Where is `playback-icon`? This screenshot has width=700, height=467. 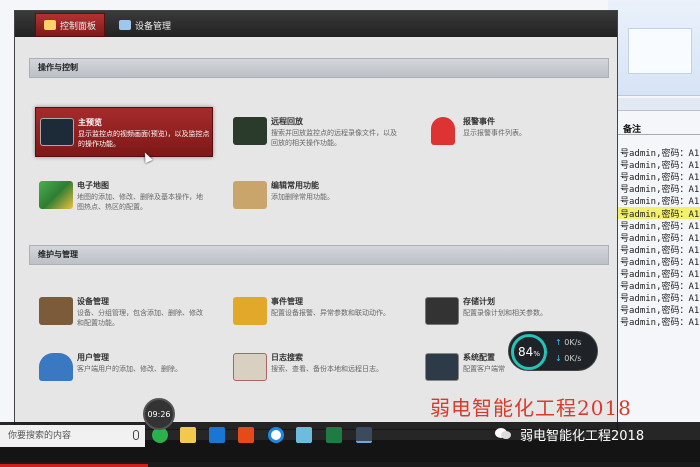 playback-icon is located at coordinates (250, 131).